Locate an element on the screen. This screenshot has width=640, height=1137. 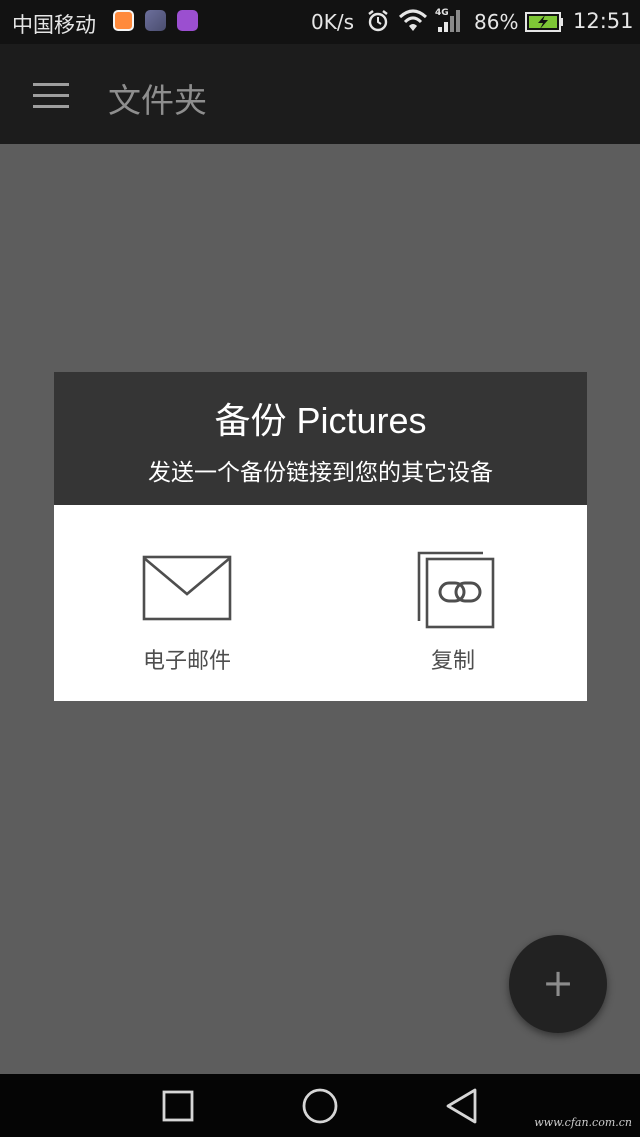
copy-option-label: 复制 is located at coordinates (452, 661).